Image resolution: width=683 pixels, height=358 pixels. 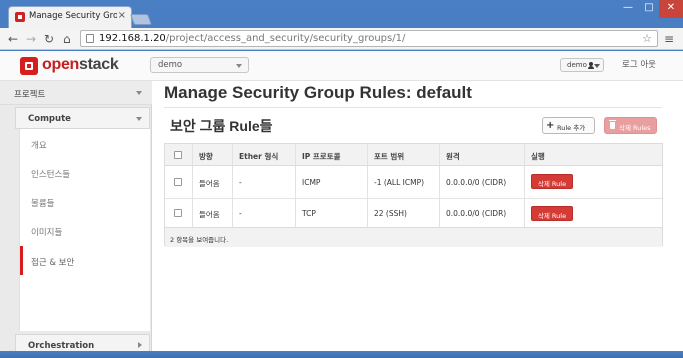 What do you see at coordinates (341, 14) in the screenshot?
I see `tab-strip: Manage Security Group R × — □ ✕` at bounding box center [341, 14].